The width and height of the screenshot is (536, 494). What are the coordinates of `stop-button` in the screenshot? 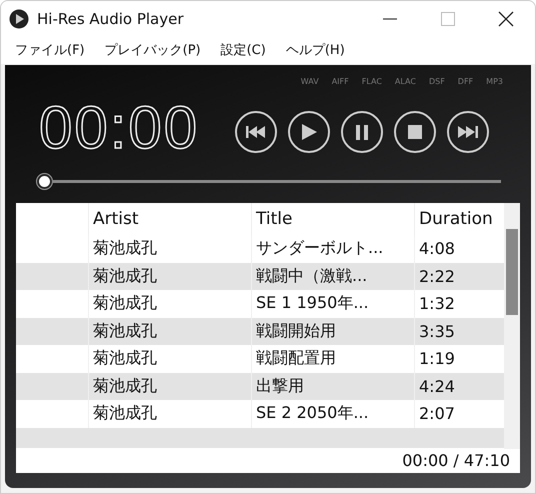 It's located at (415, 132).